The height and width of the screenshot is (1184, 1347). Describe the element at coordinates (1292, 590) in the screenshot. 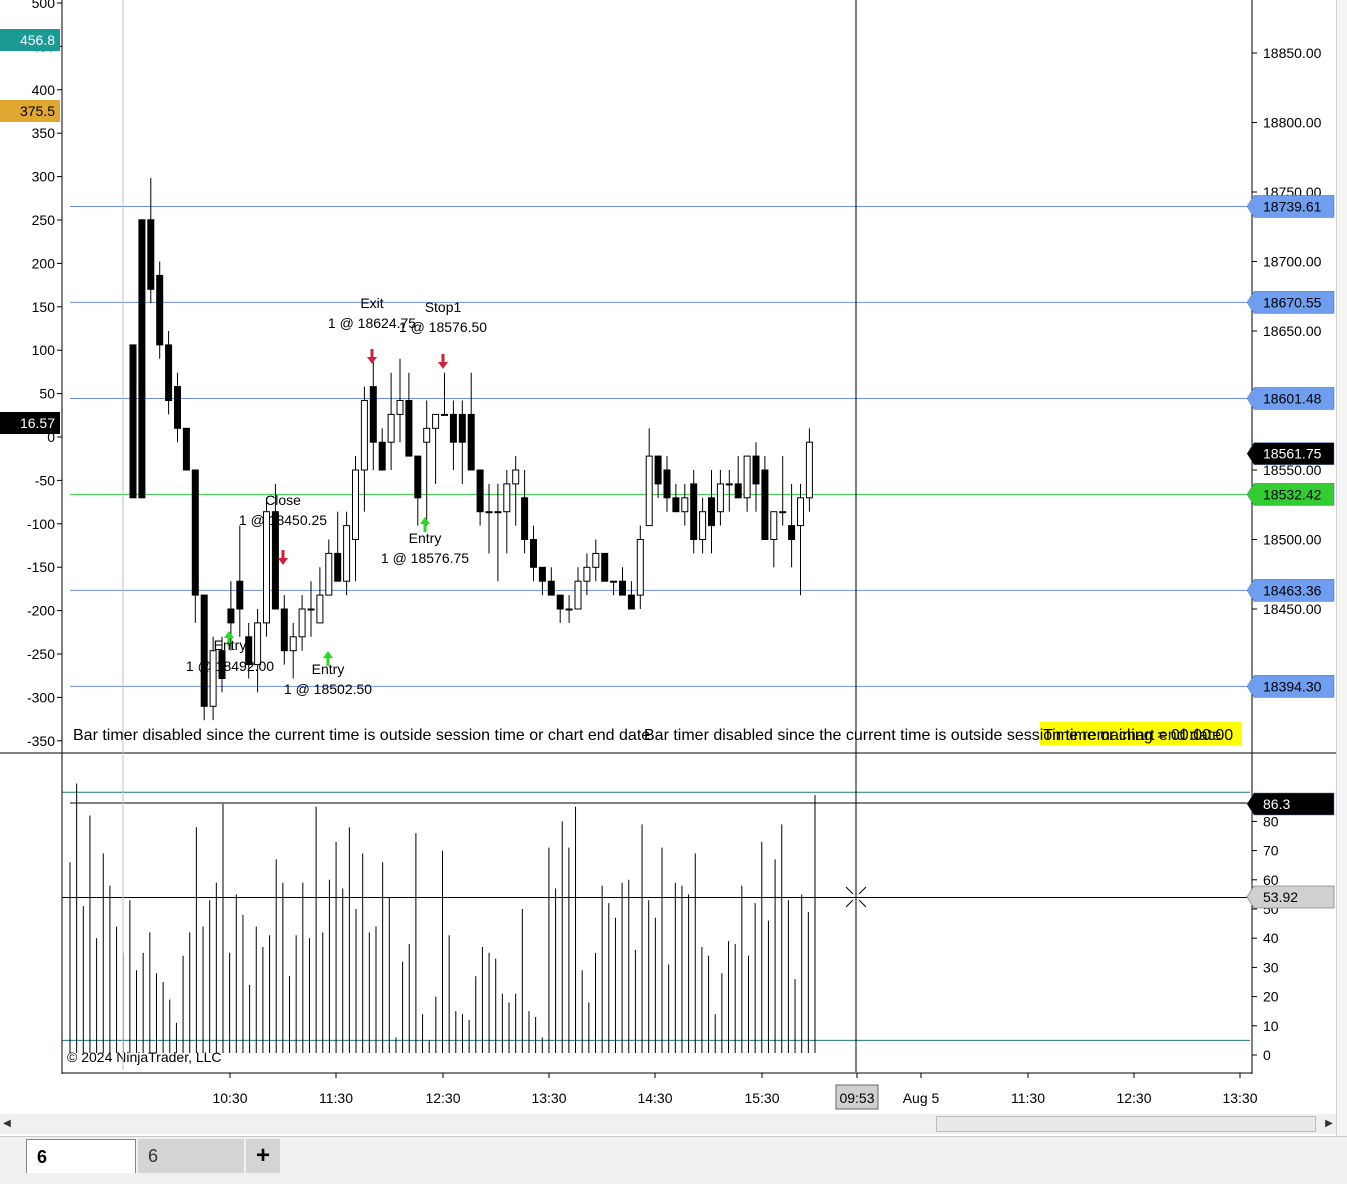

I see `level-badge-4-text: 18463.36` at that location.